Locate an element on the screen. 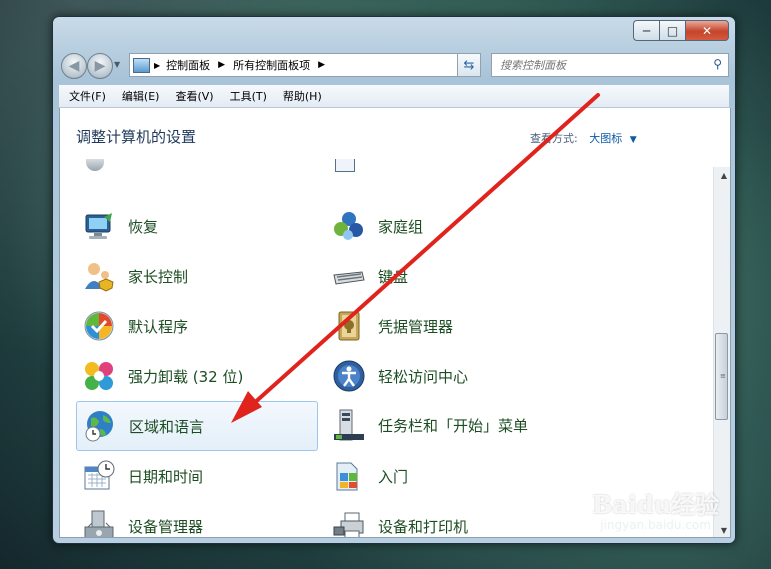 The height and width of the screenshot is (569, 771). watermark-brand: Baidu经验 is located at coordinates (656, 504).